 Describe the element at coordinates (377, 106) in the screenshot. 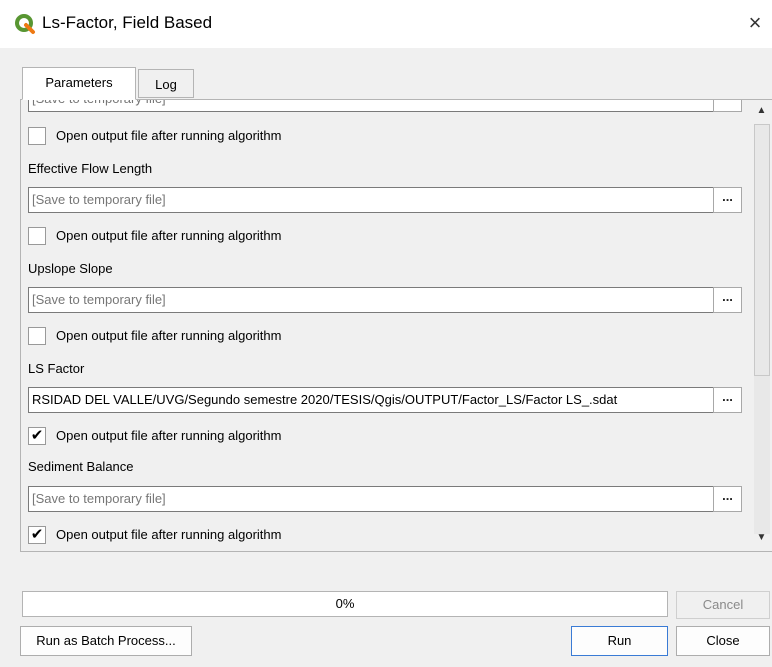

I see `output-field-partial: [Save to temporary file]` at that location.